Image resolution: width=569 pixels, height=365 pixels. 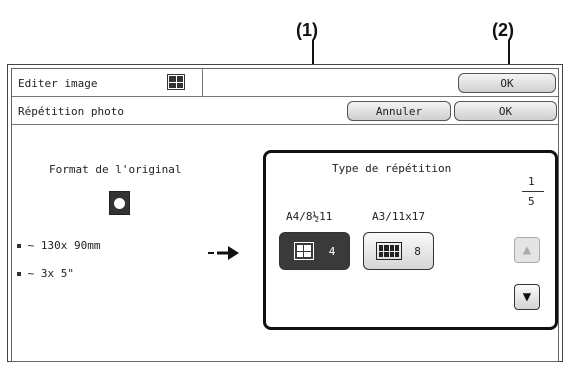 I want to click on paper-a3-label: A3/11x17, so click(x=398, y=216).